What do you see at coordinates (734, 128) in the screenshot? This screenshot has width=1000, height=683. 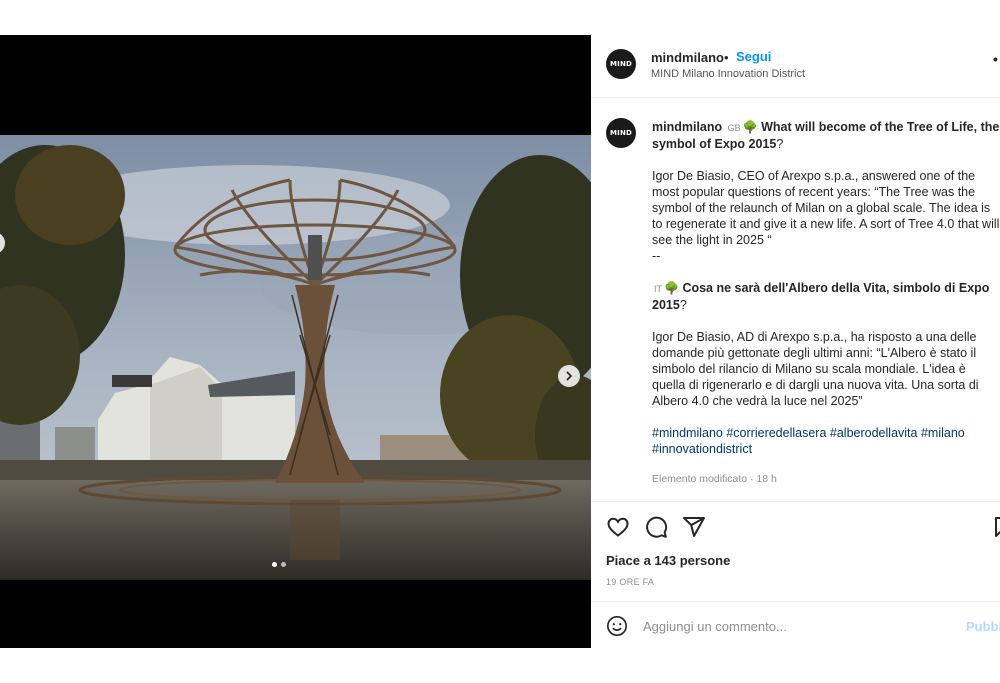 I see `flag-gb: GB` at bounding box center [734, 128].